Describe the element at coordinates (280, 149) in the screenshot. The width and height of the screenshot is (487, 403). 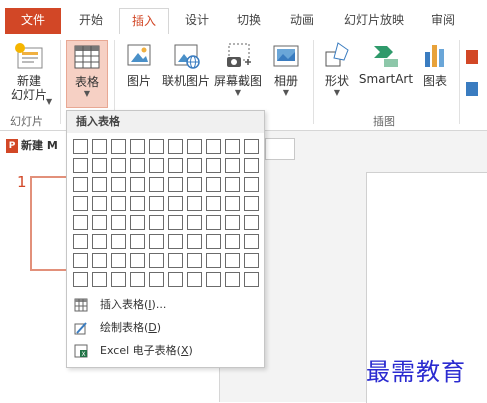
I see `slide-placeholder-box` at that location.